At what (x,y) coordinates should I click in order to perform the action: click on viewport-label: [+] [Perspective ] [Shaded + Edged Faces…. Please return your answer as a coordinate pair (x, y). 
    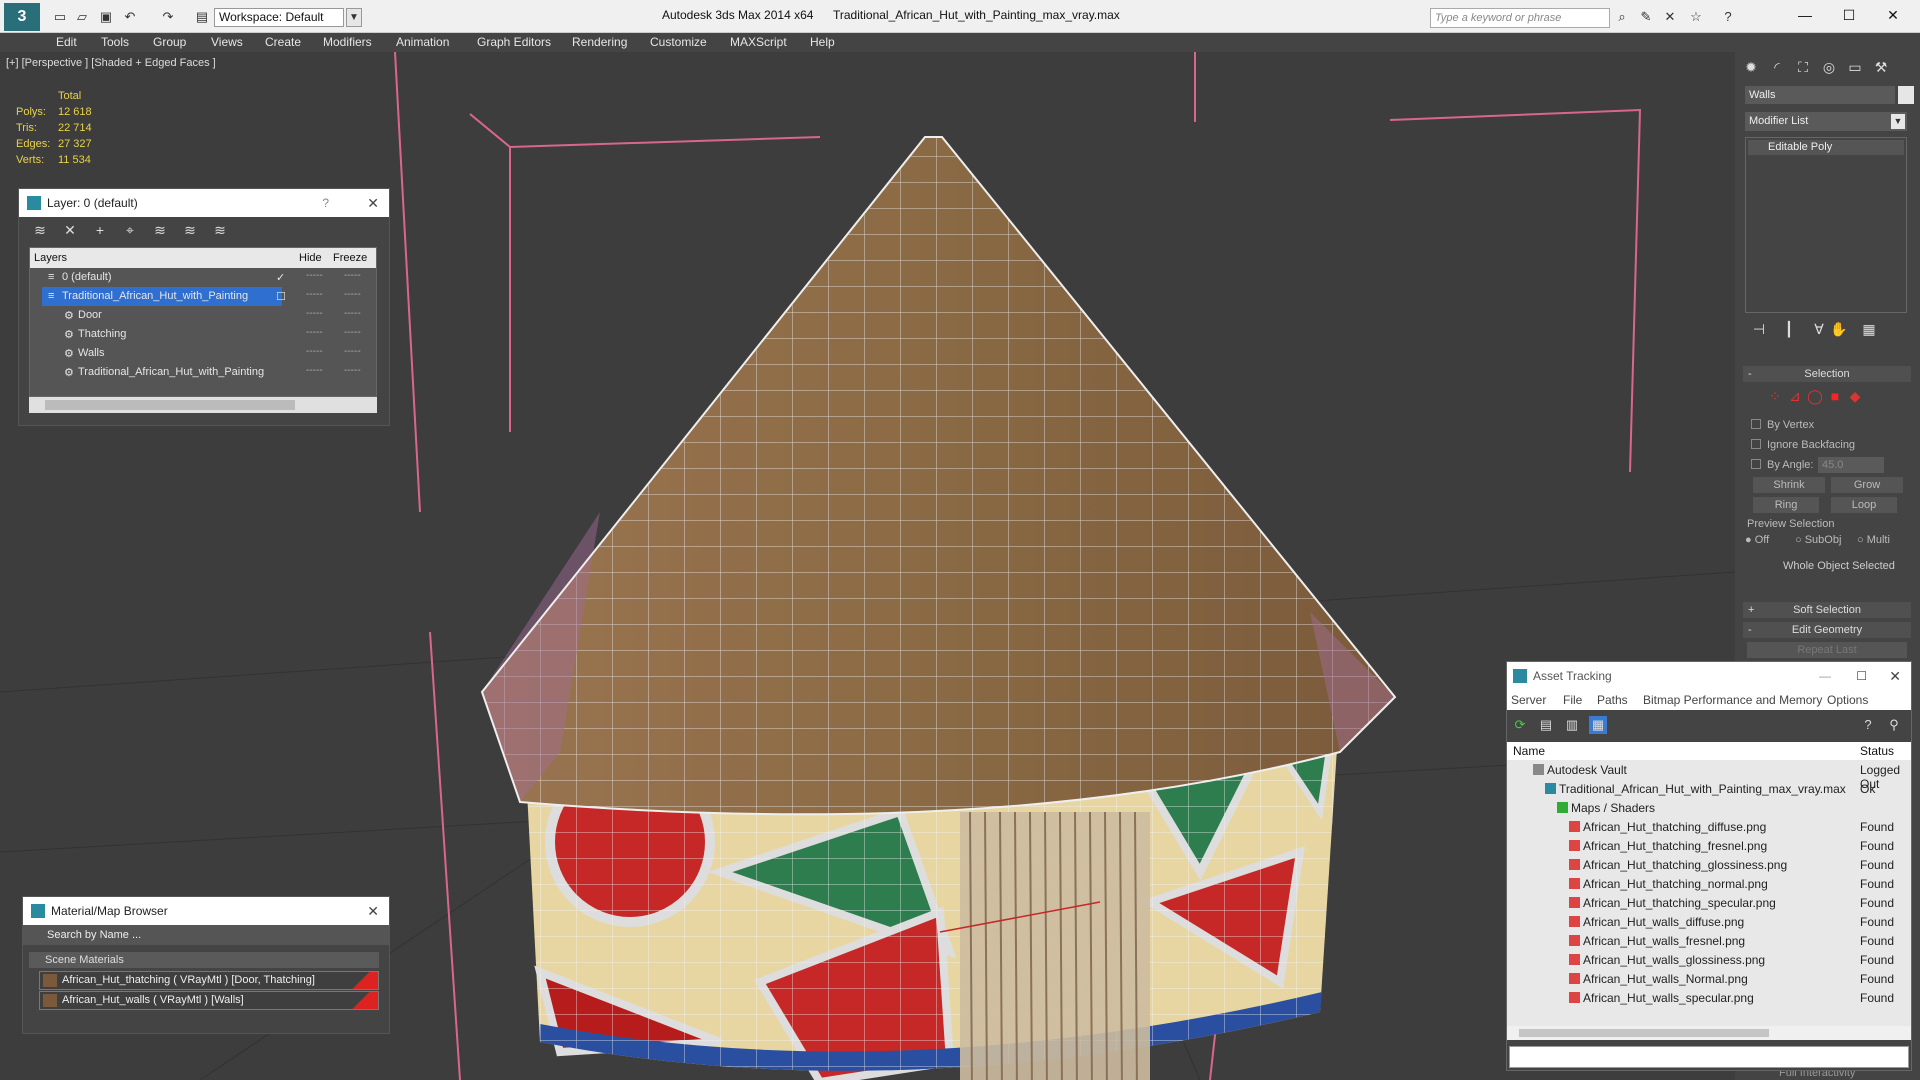
    Looking at the image, I should click on (111, 63).